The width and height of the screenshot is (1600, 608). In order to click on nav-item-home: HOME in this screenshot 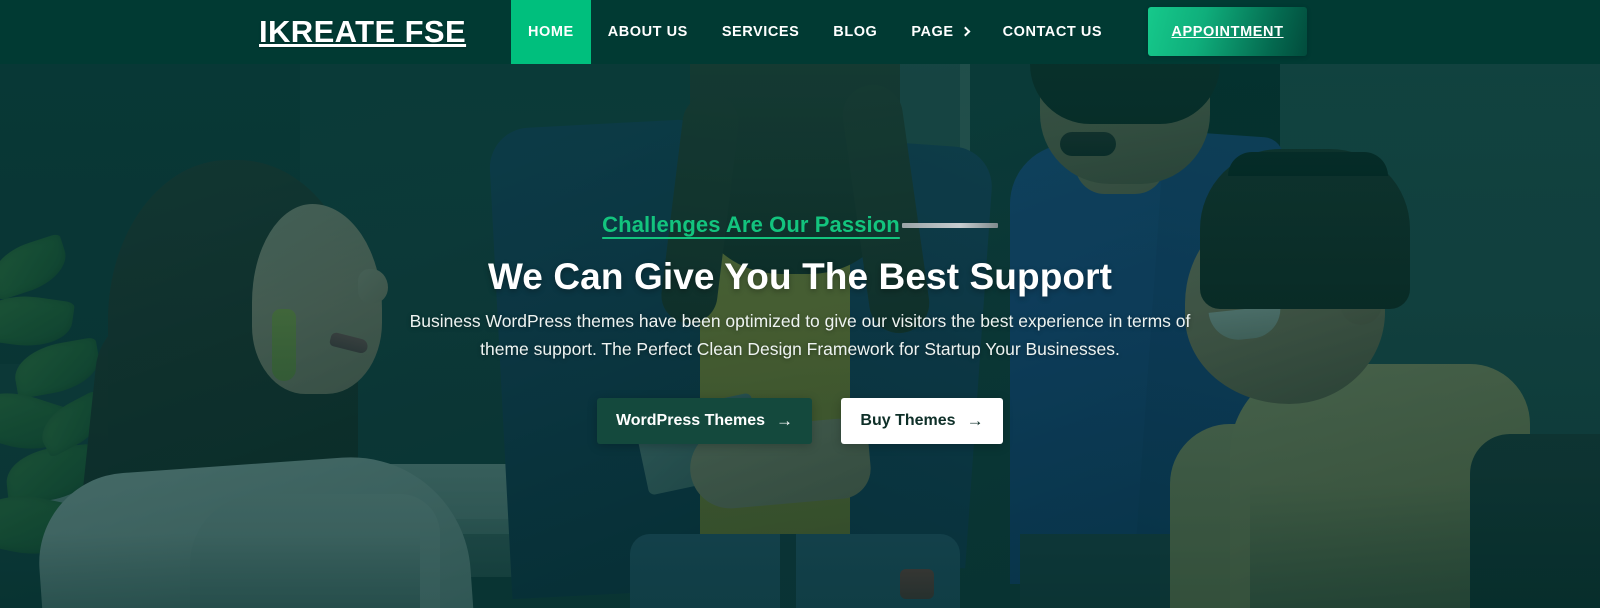, I will do `click(551, 32)`.